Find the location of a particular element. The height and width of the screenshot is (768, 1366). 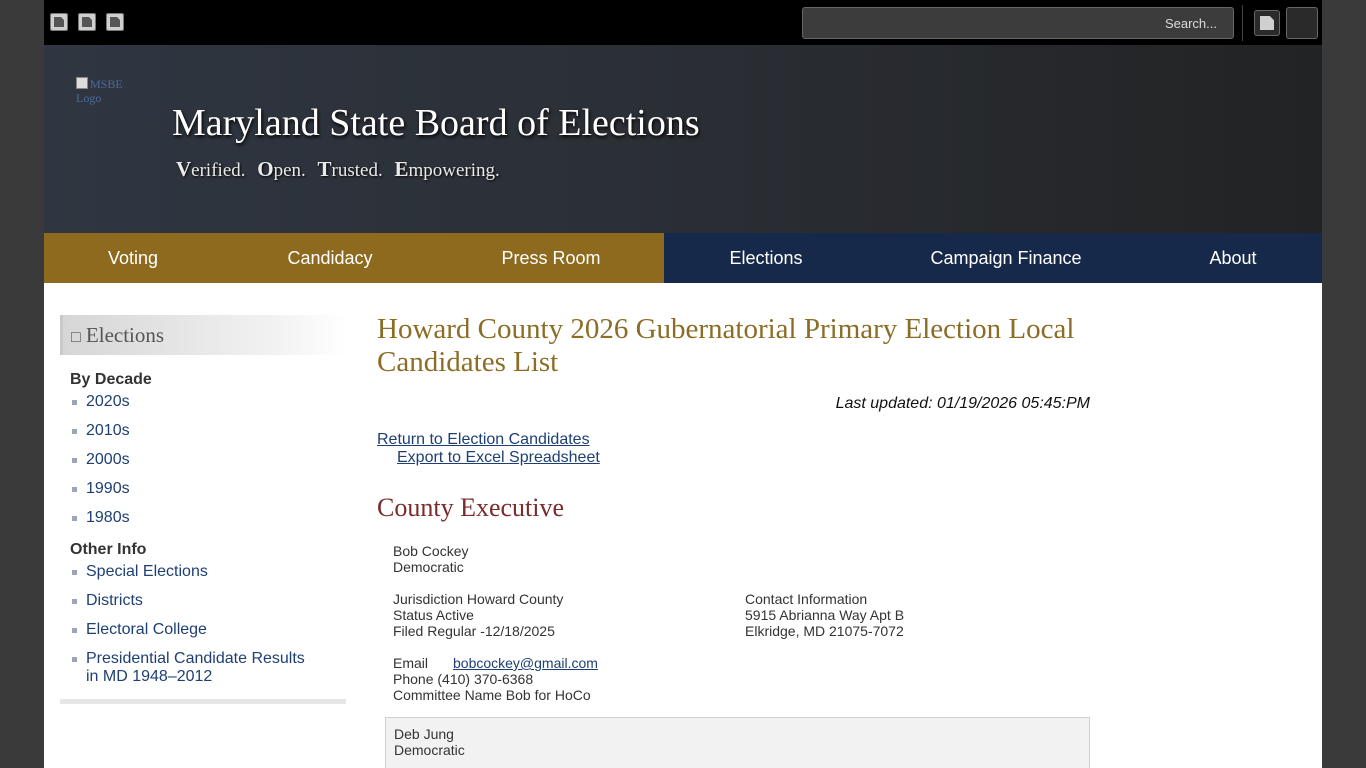

sidebar-title-text: Elections is located at coordinates (125, 335).